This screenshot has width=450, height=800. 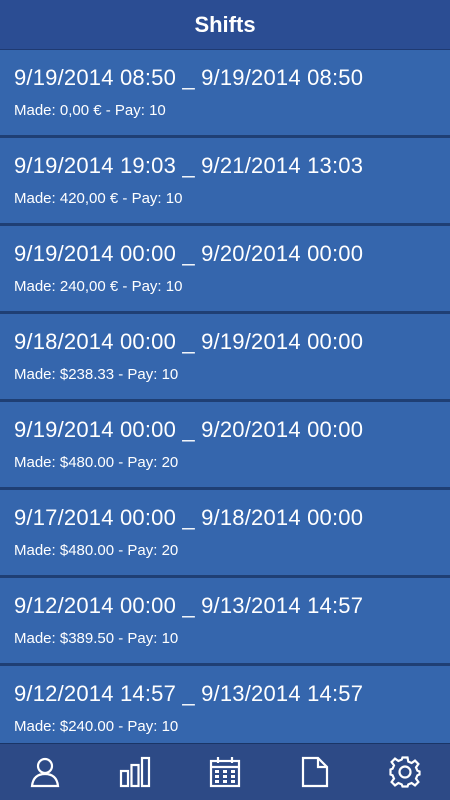 What do you see at coordinates (189, 693) in the screenshot?
I see `shift-range: 9/12/2014 14:57 _ 9/13/2014 14:57` at bounding box center [189, 693].